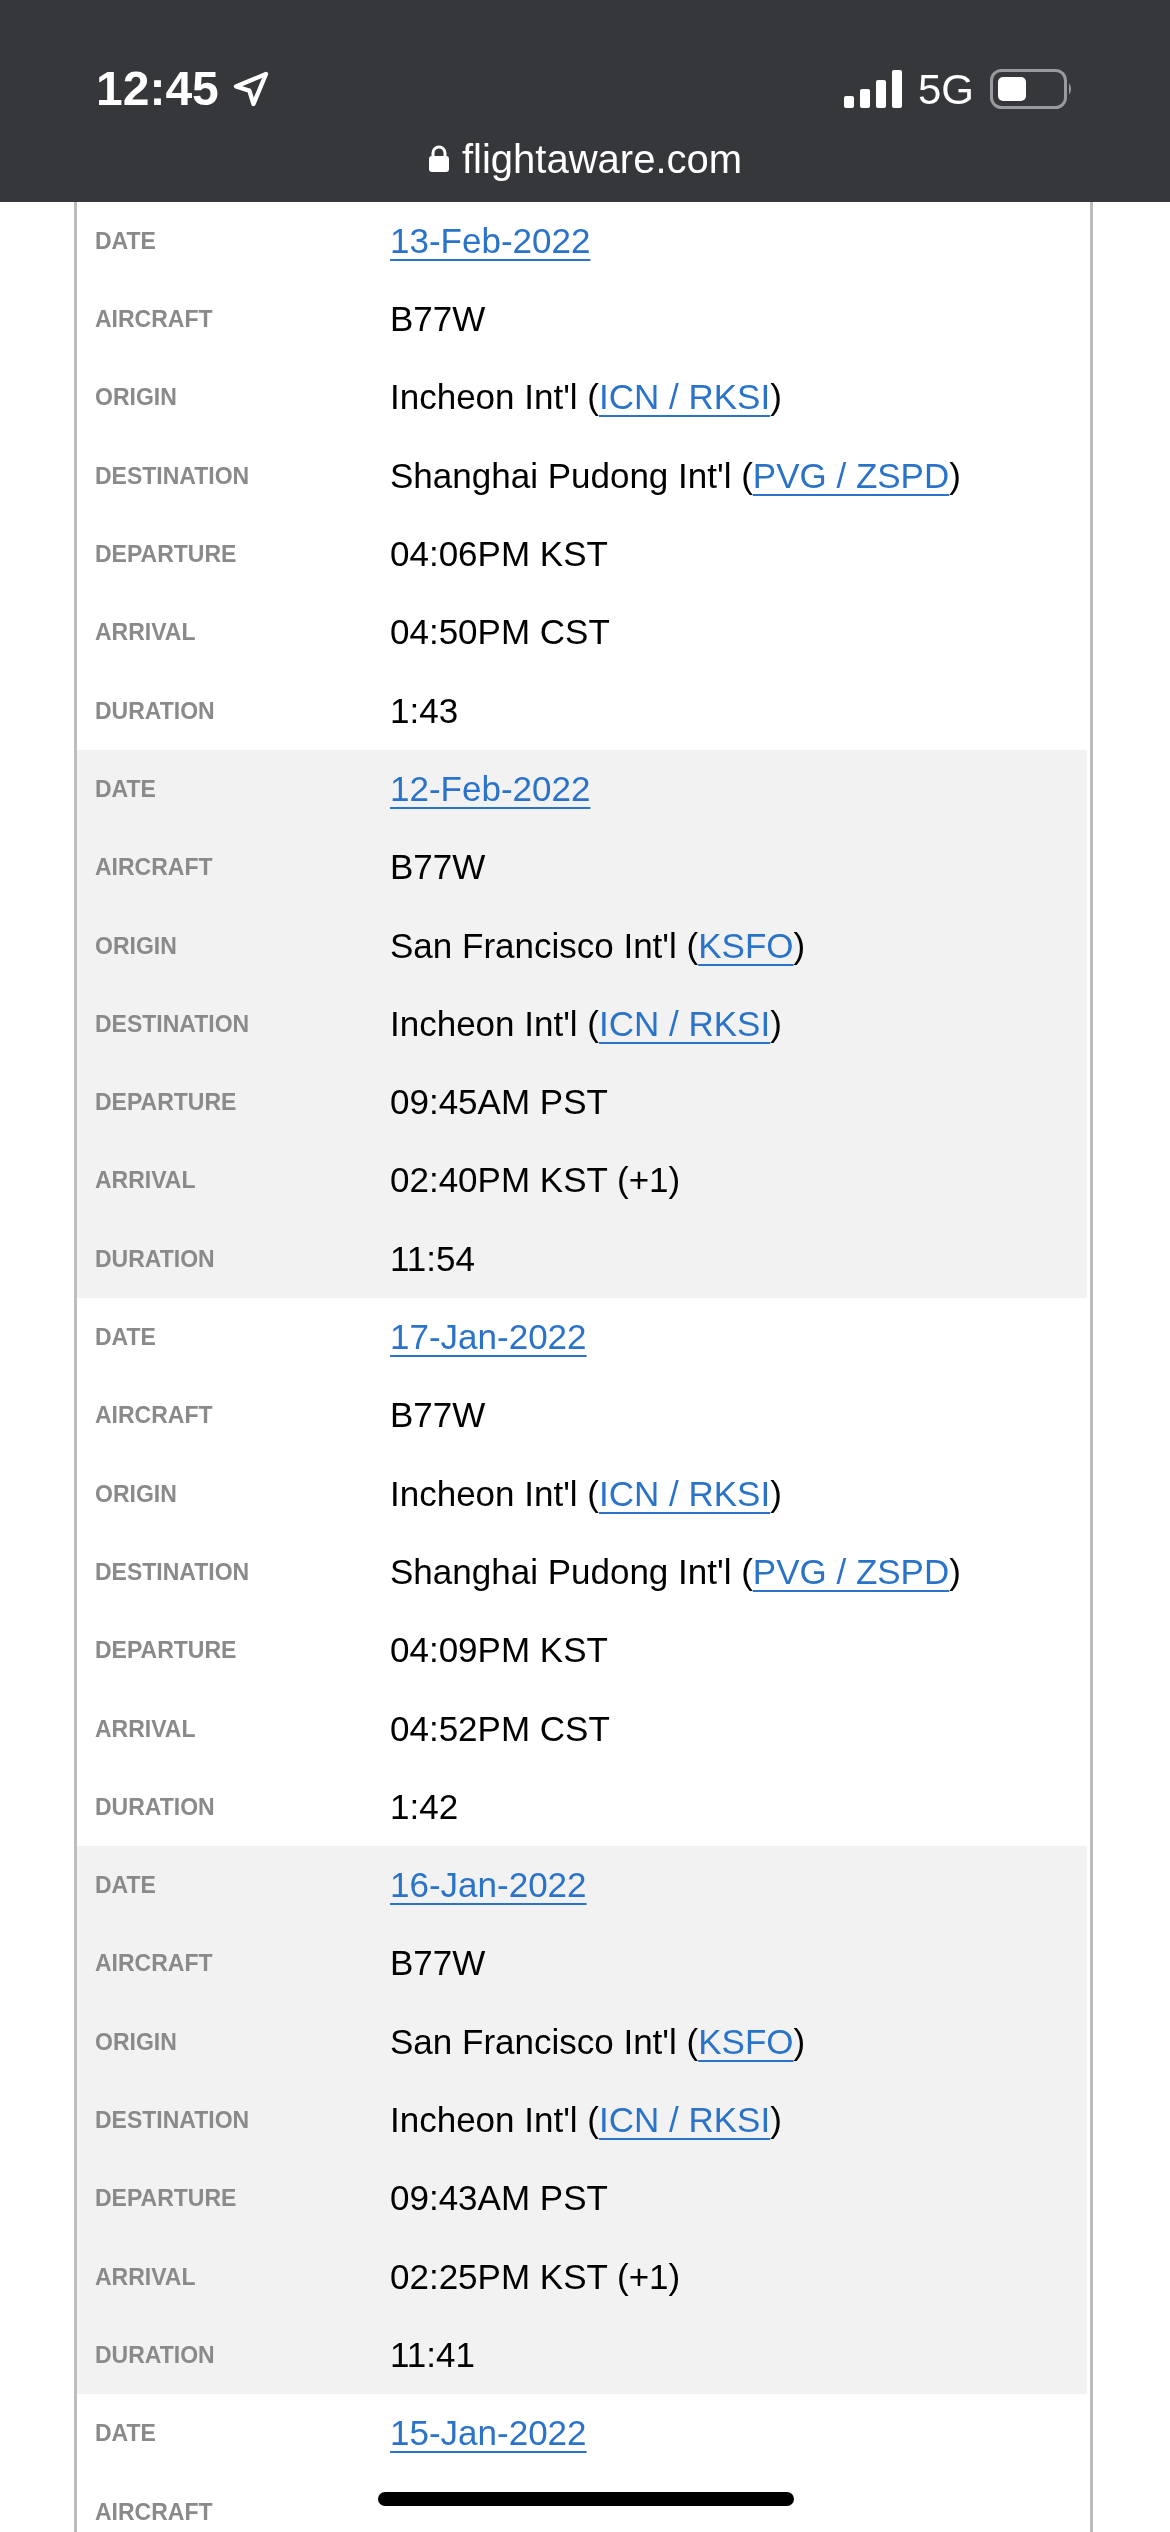 The width and height of the screenshot is (1170, 2532). What do you see at coordinates (872, 89) in the screenshot?
I see `signal-icon` at bounding box center [872, 89].